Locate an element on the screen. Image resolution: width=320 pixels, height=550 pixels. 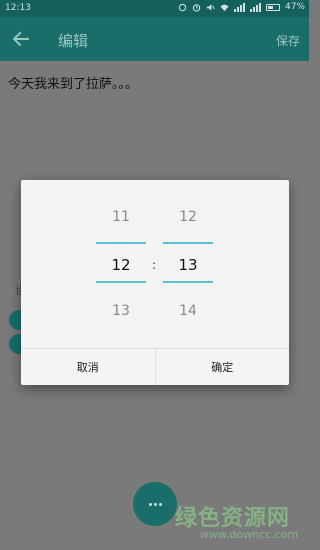
confirm-button: 确定 is located at coordinates (222, 367).